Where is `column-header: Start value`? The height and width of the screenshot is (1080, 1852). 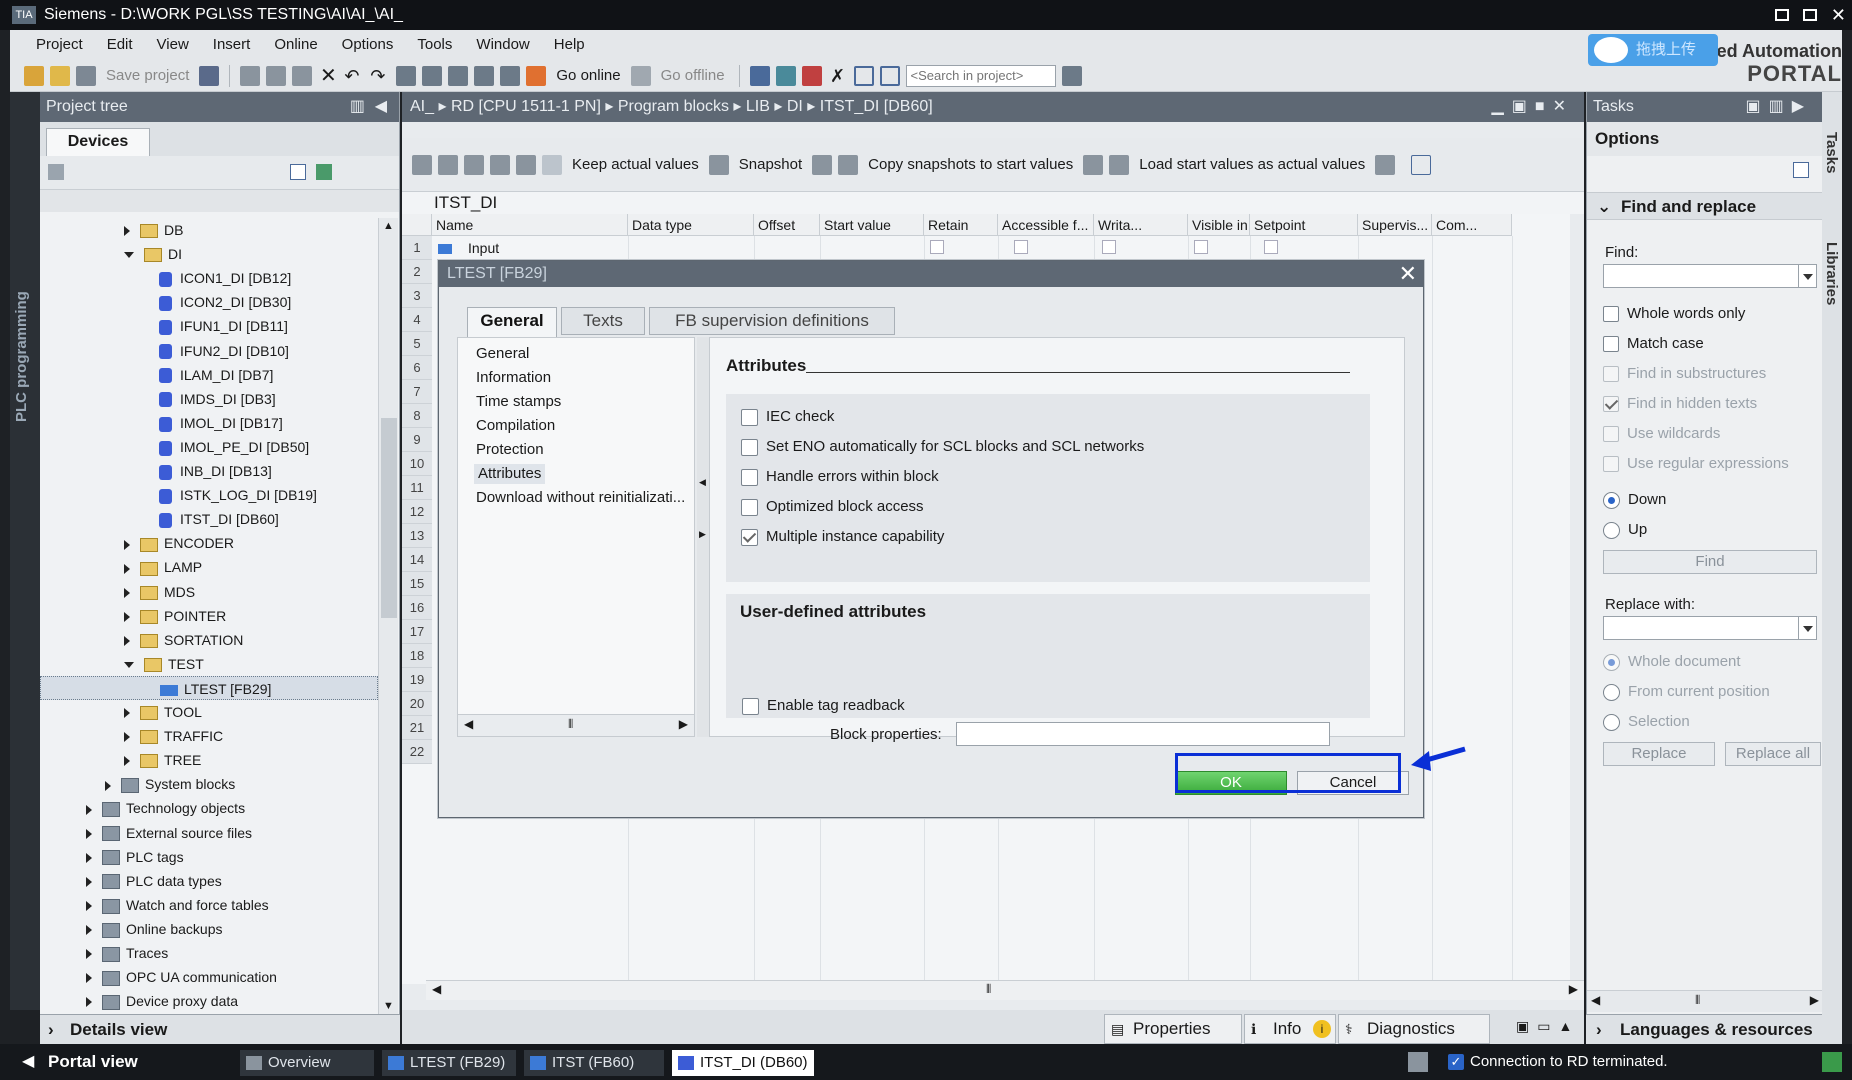
column-header: Start value is located at coordinates (872, 225).